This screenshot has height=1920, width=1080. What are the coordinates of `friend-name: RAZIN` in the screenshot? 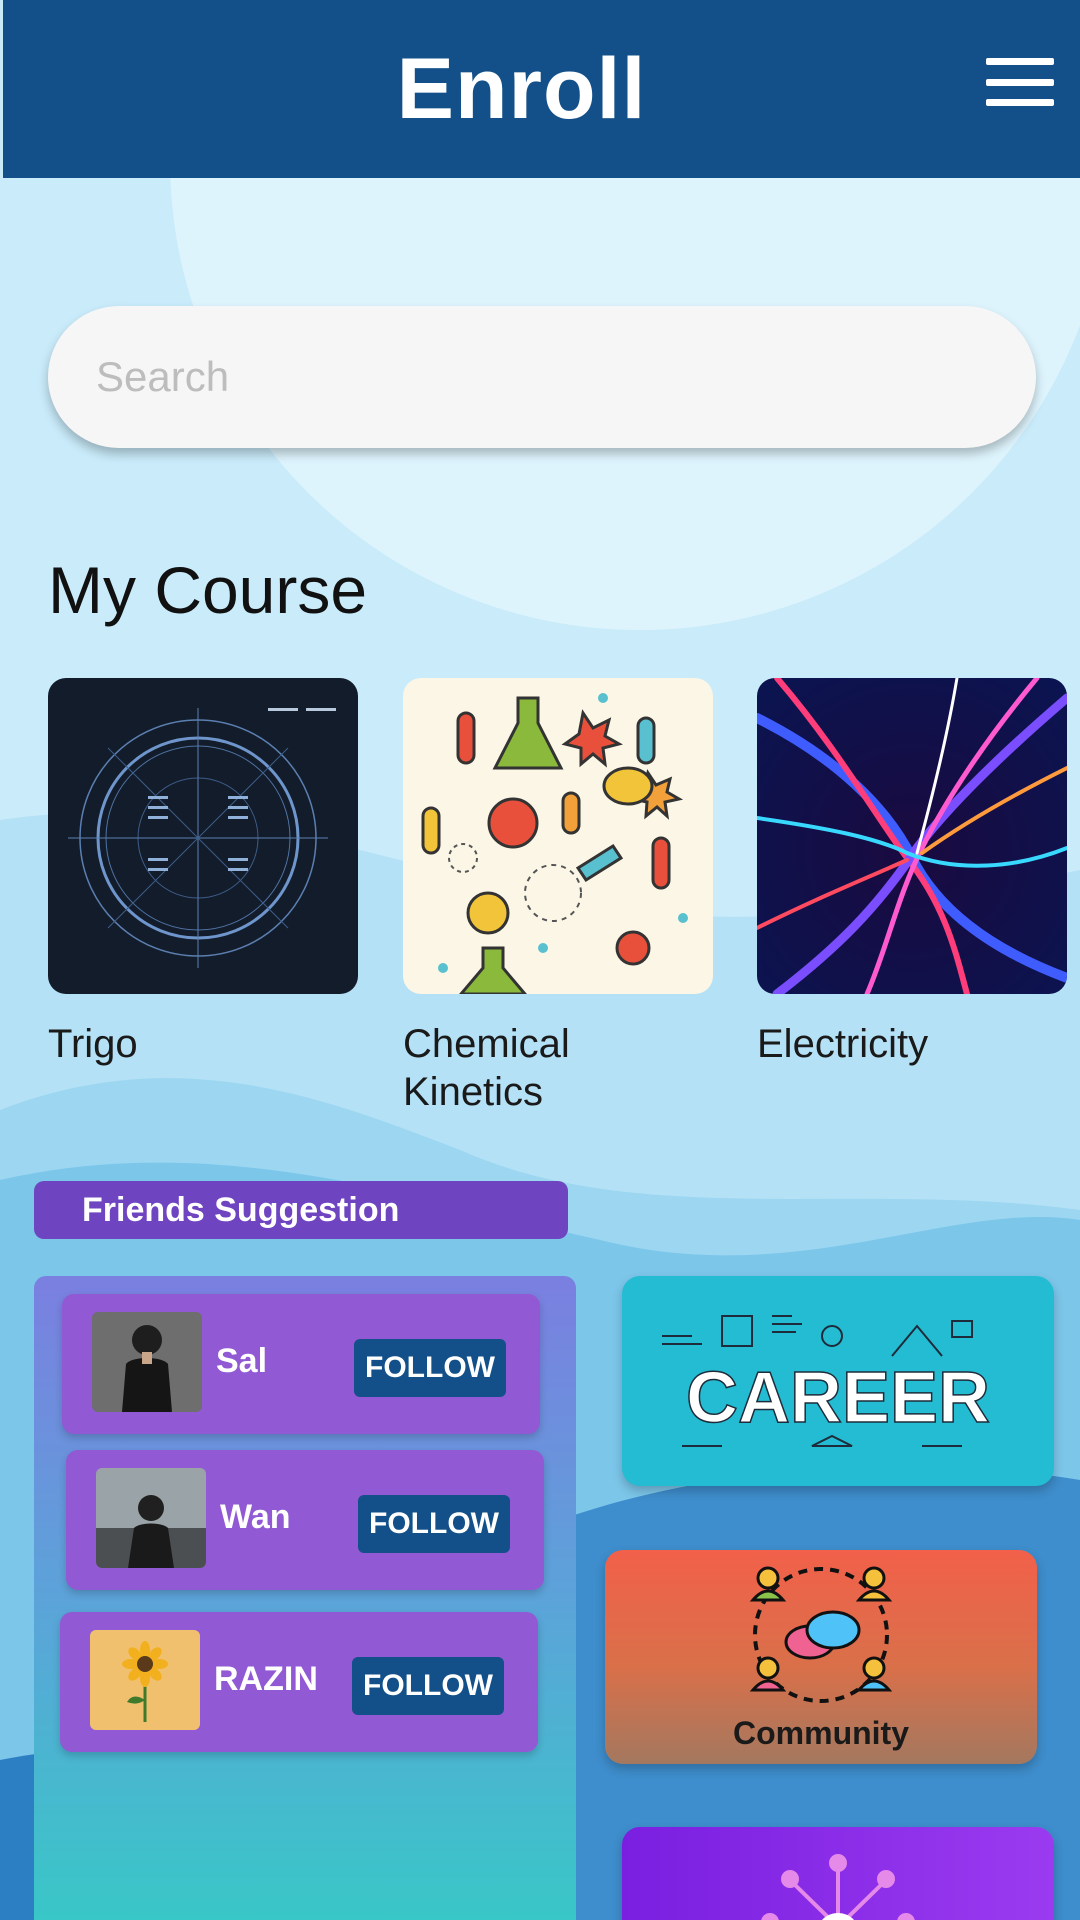 It's located at (266, 1679).